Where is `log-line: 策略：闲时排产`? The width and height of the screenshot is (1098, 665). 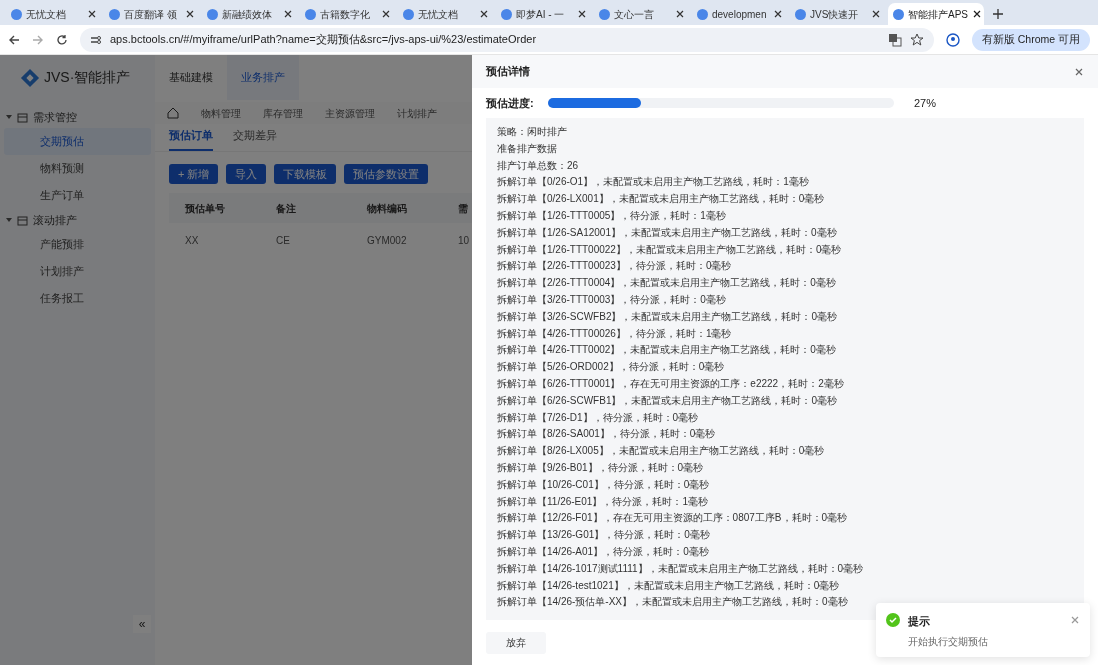
log-line: 策略：闲时排产 is located at coordinates (532, 132).